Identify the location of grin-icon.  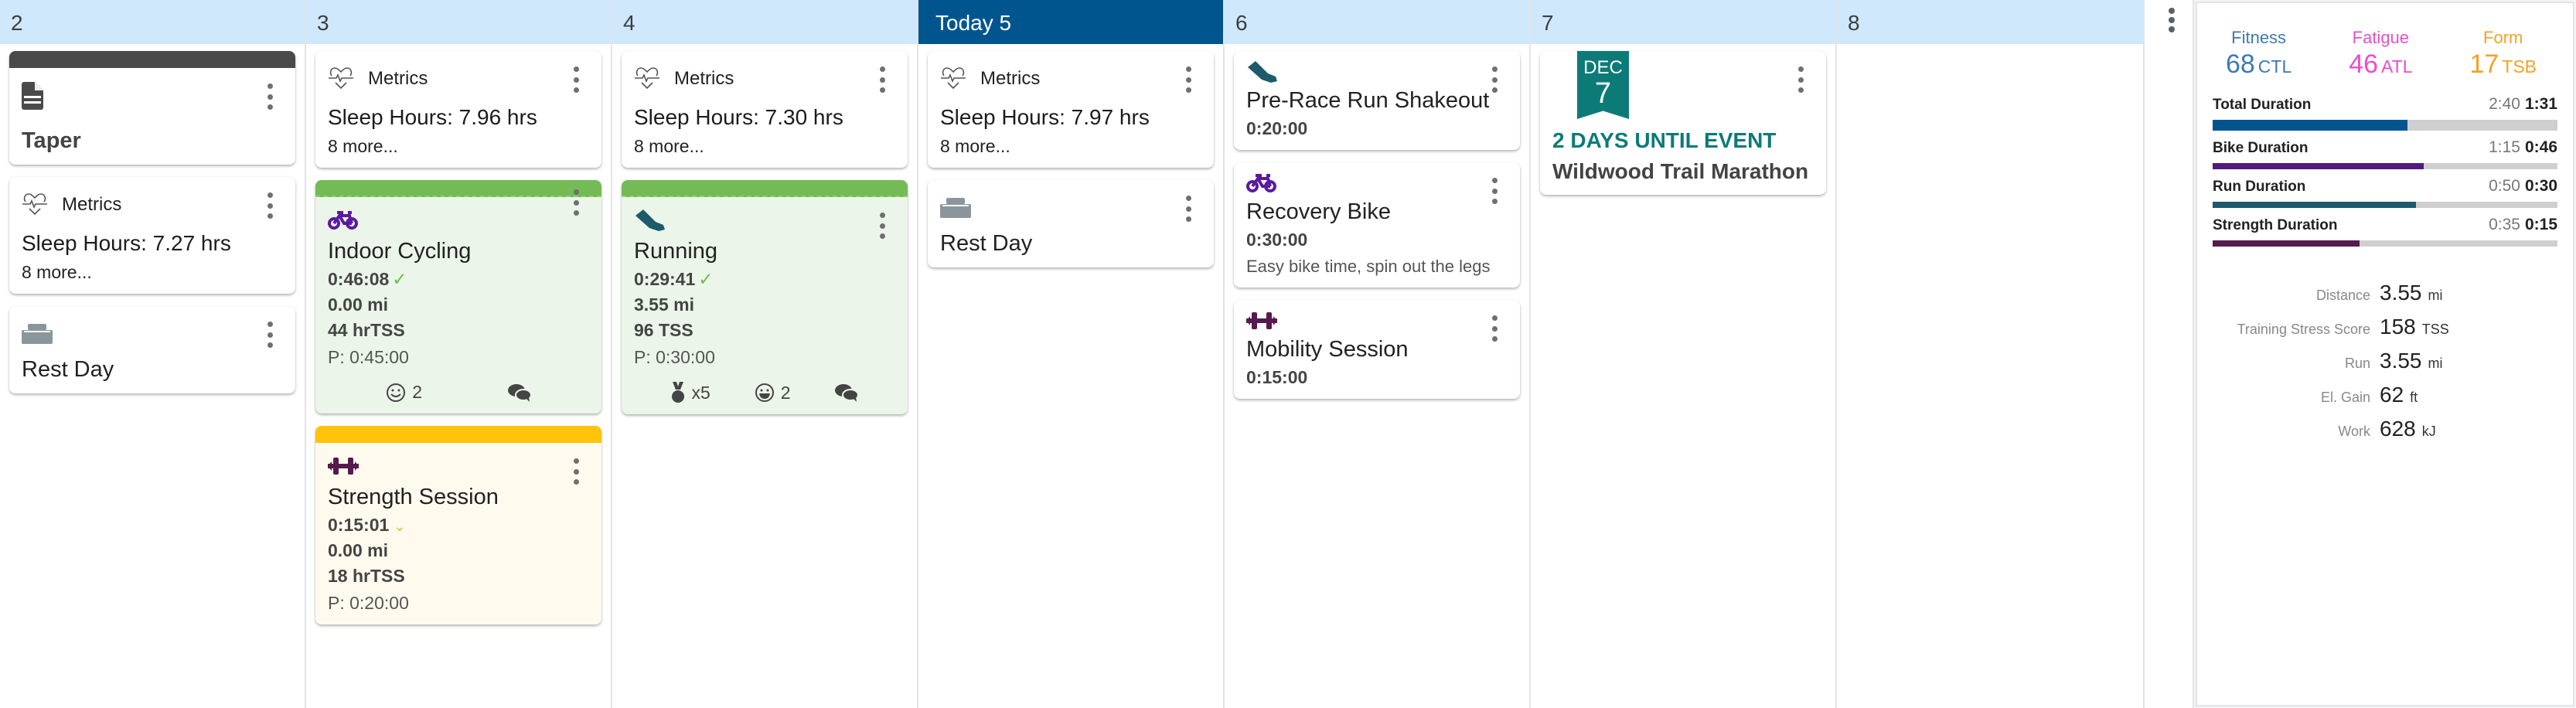
(765, 393).